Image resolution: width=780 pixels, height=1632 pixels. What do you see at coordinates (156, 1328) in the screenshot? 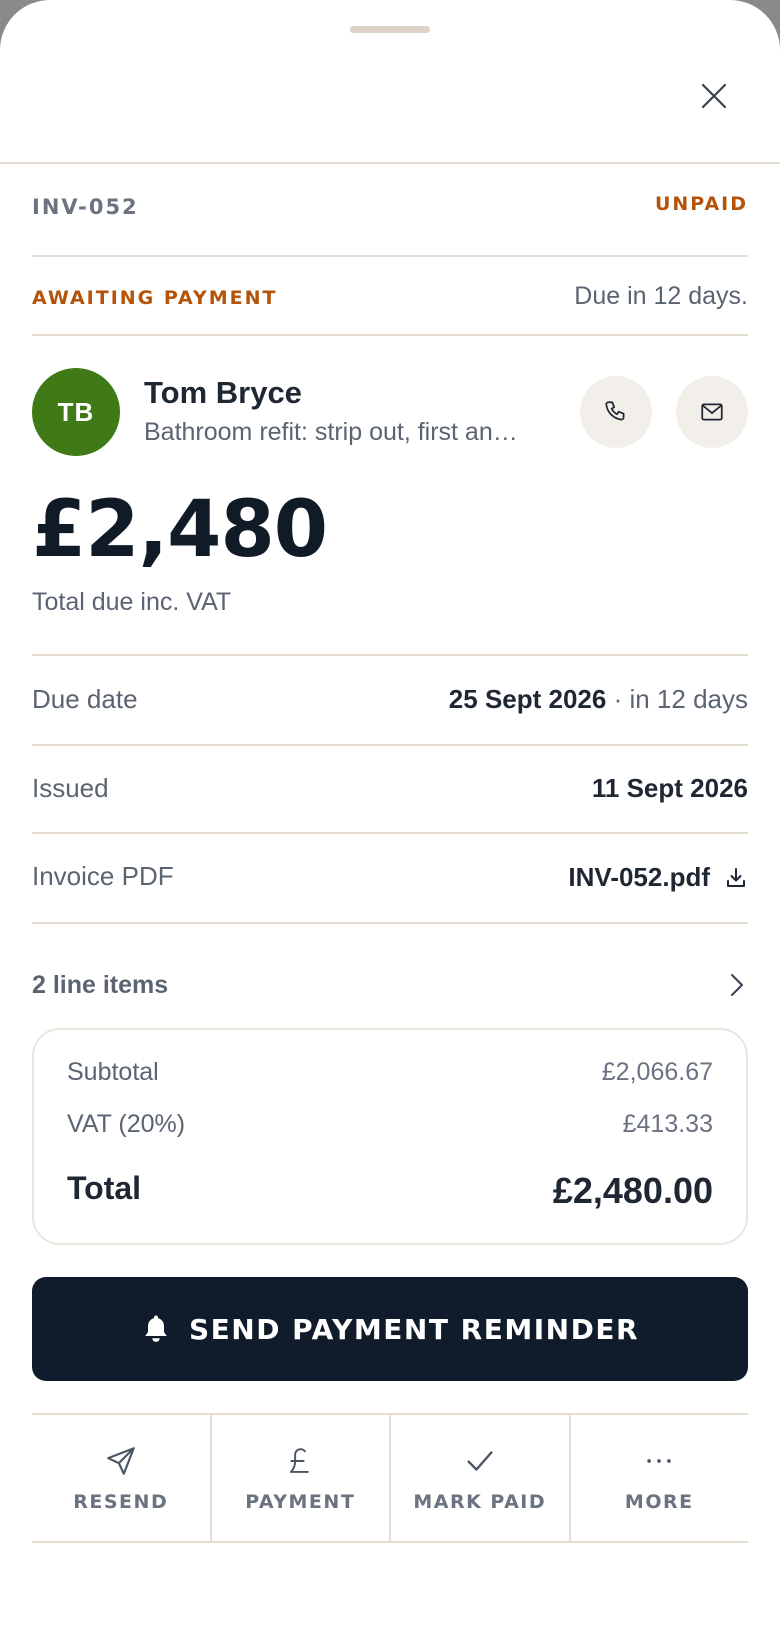
I see `bell-icon` at bounding box center [156, 1328].